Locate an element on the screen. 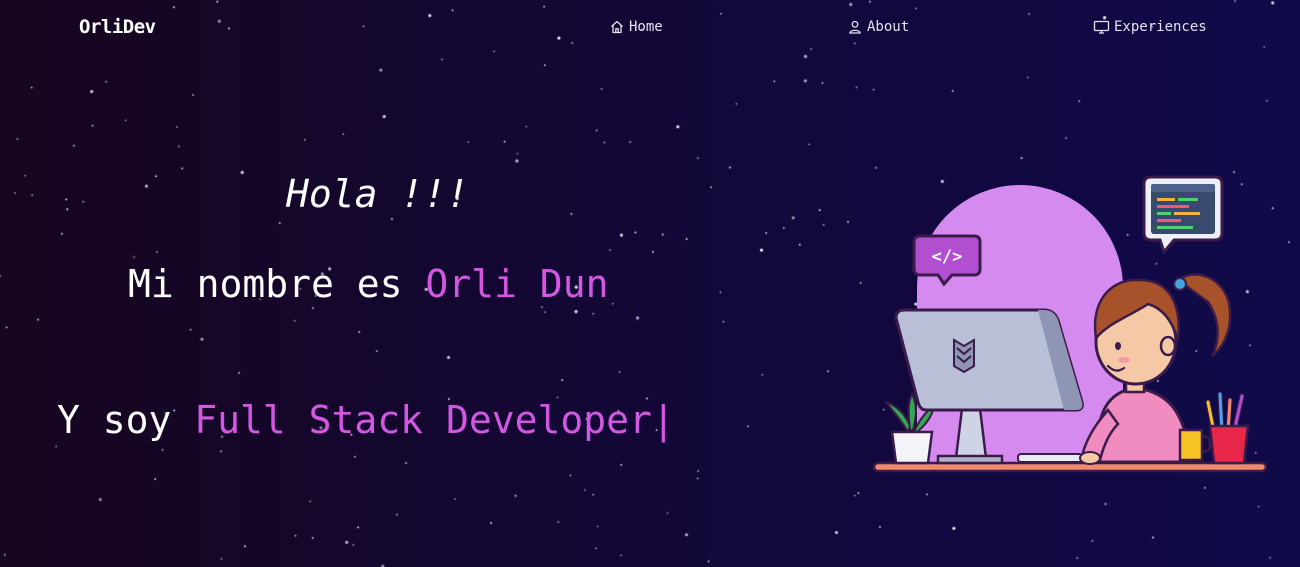 The width and height of the screenshot is (1300, 567). nav-home: Home is located at coordinates (636, 27).